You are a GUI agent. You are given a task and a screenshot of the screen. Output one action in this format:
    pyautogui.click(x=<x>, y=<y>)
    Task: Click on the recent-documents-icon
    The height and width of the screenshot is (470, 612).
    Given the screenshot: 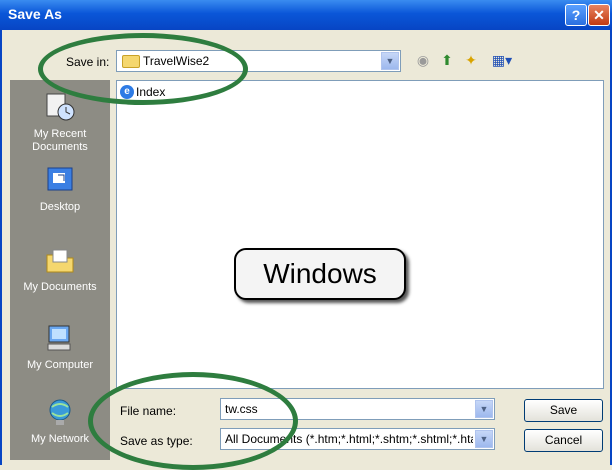 What is the action you would take?
    pyautogui.click(x=60, y=107)
    